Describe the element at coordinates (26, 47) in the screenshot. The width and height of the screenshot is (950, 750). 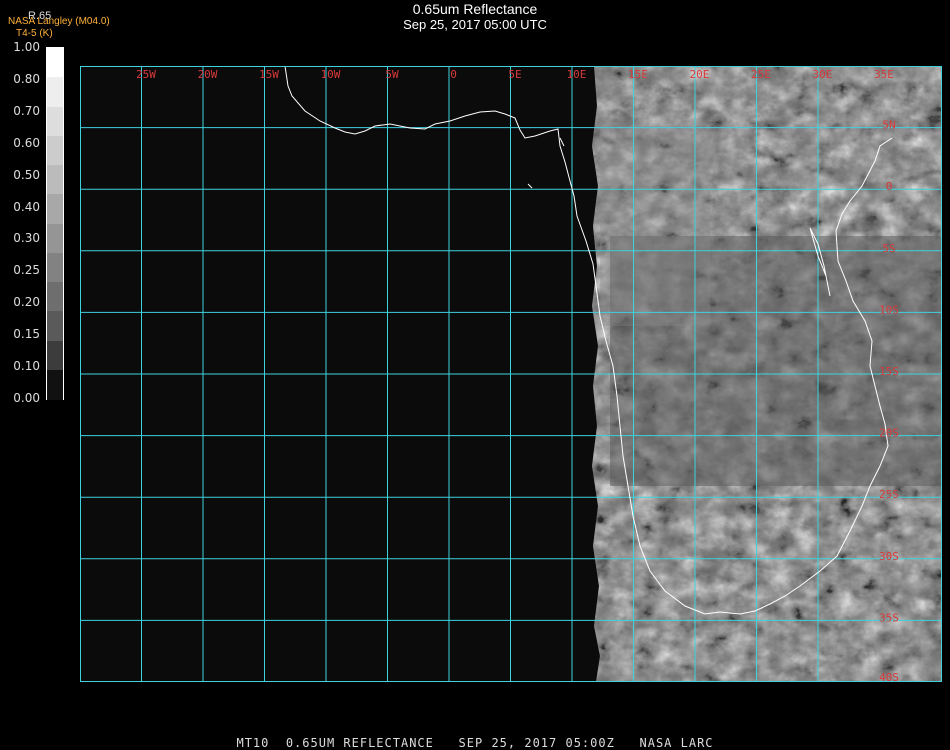
I see `colorbar-label: 1.00` at that location.